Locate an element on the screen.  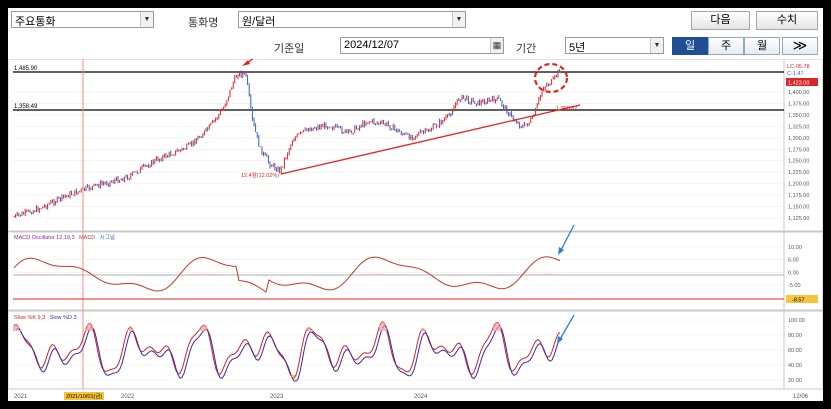
period-label: 기간 is located at coordinates (526, 49).